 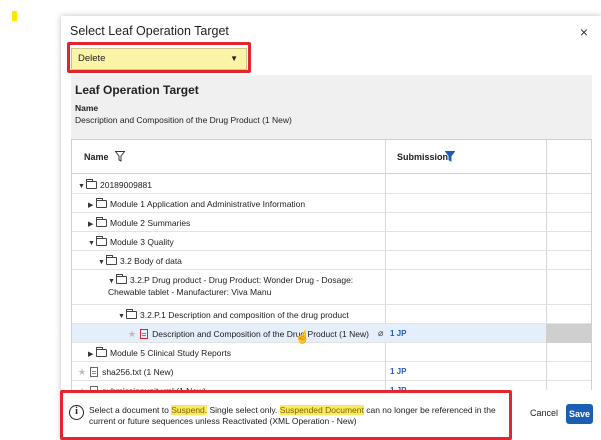 What do you see at coordinates (96, 157) in the screenshot?
I see `column-header-name: Name` at bounding box center [96, 157].